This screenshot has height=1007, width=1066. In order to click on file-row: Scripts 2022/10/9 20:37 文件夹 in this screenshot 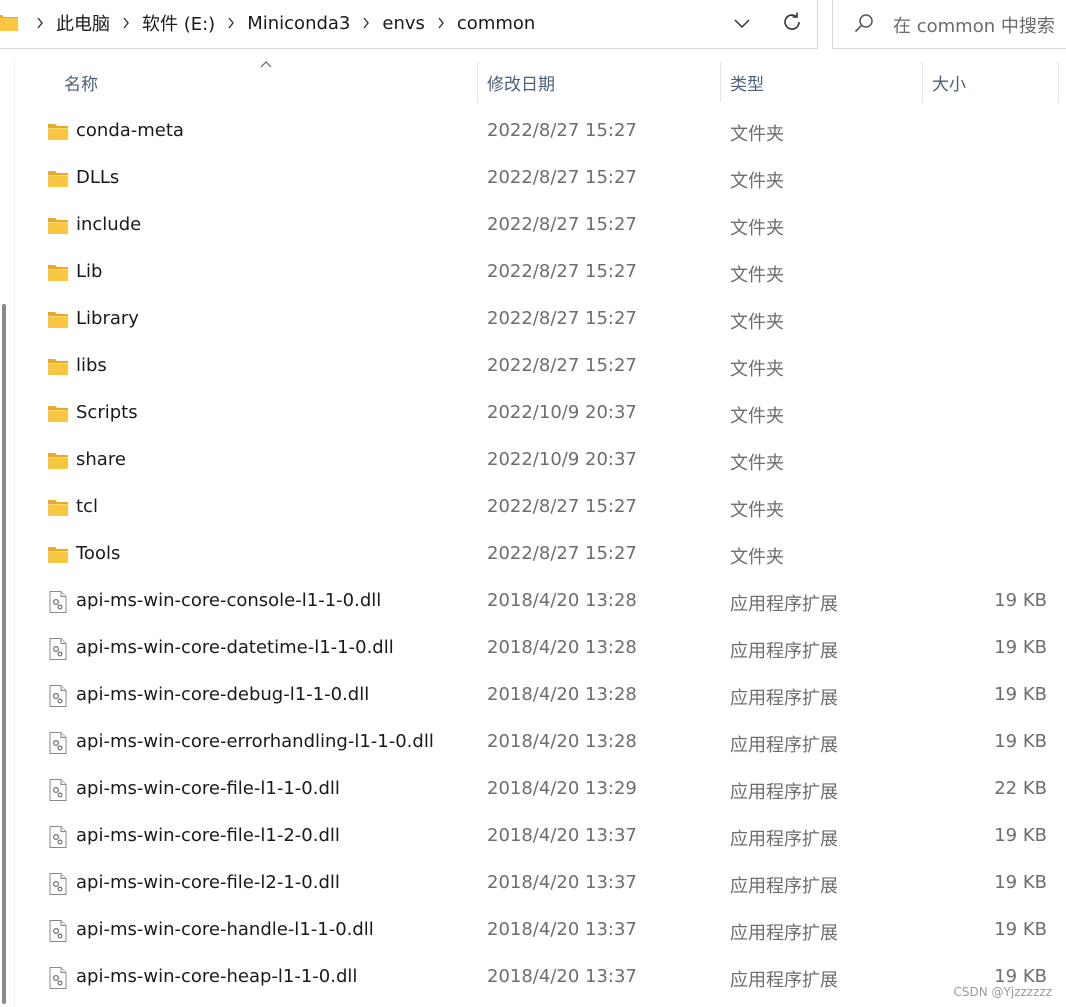, I will do `click(533, 413)`.